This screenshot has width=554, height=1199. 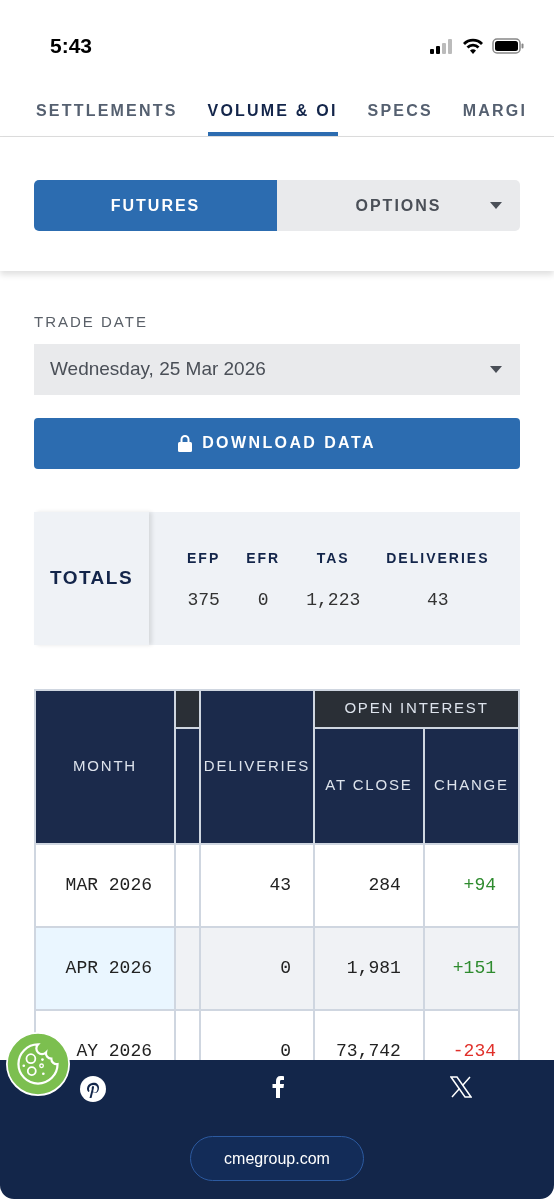 What do you see at coordinates (369, 885) in the screenshot?
I see `table-cell: 284` at bounding box center [369, 885].